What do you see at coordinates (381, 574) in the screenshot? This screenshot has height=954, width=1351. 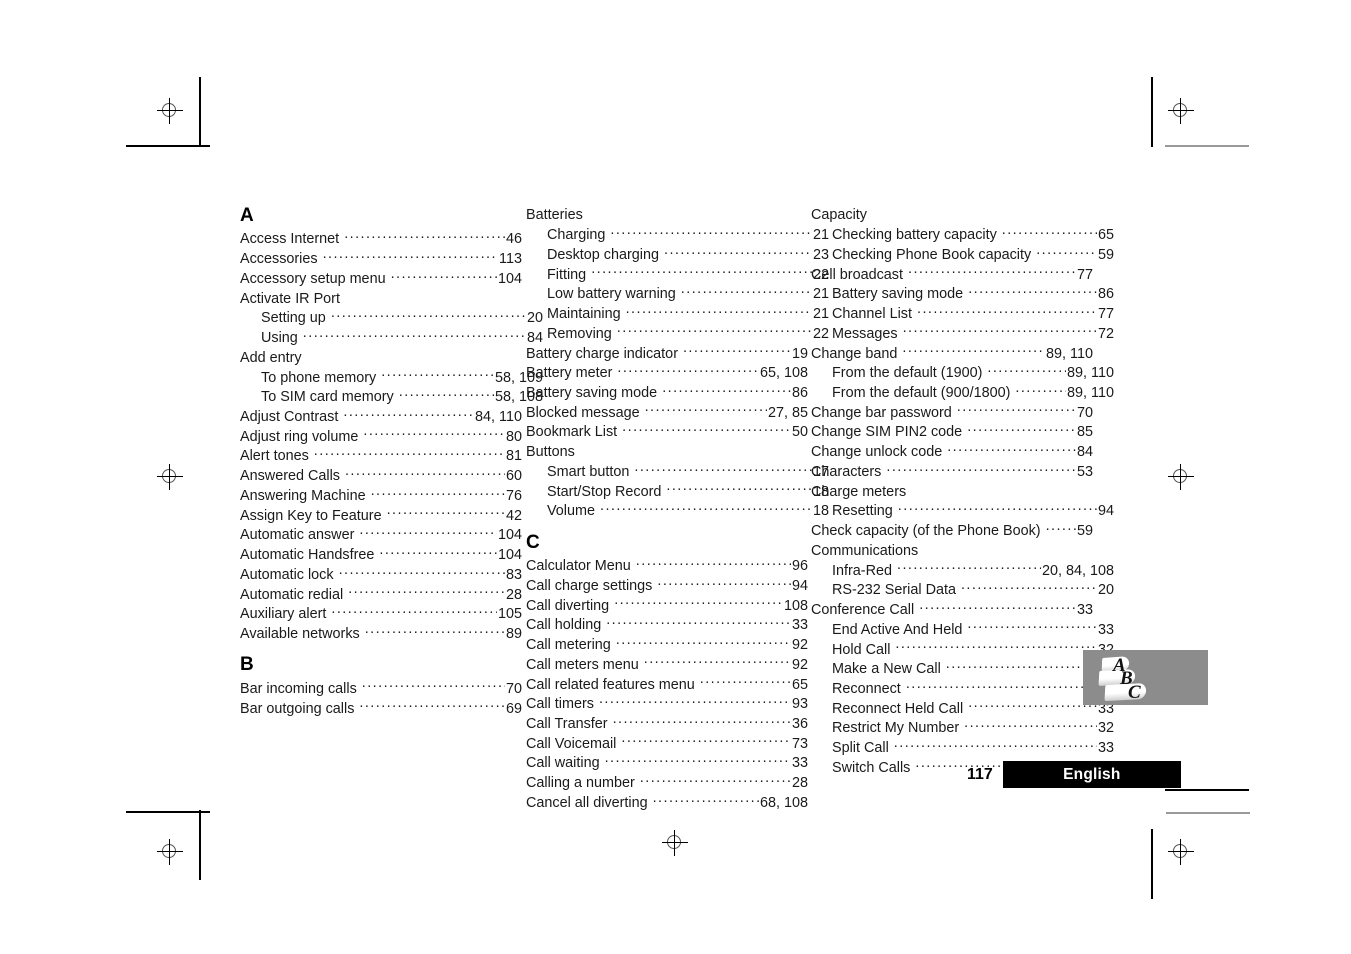 I see `index-entry: Automatic lock 83` at bounding box center [381, 574].